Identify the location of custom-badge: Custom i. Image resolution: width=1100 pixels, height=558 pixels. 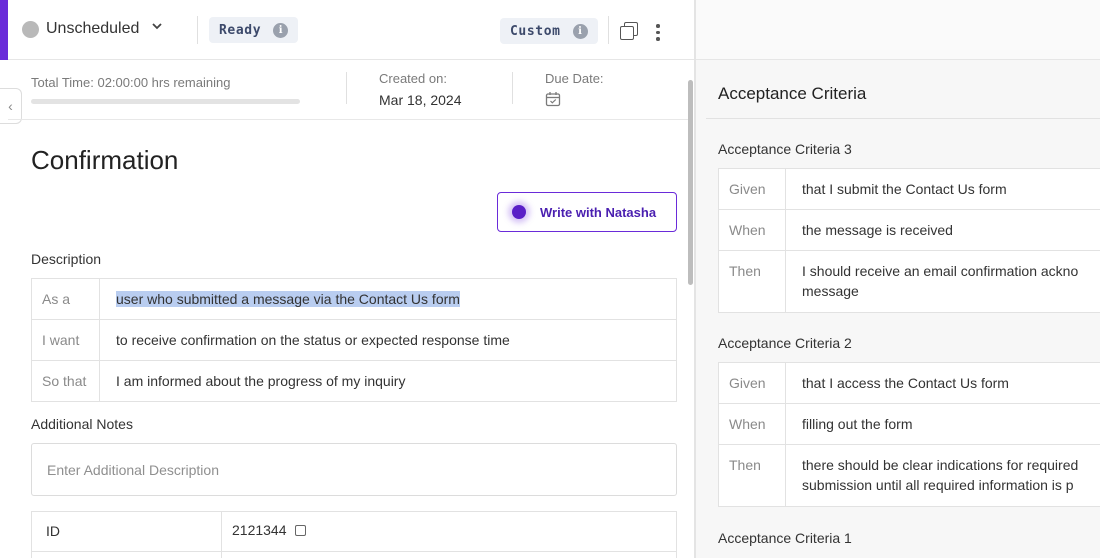
(549, 31).